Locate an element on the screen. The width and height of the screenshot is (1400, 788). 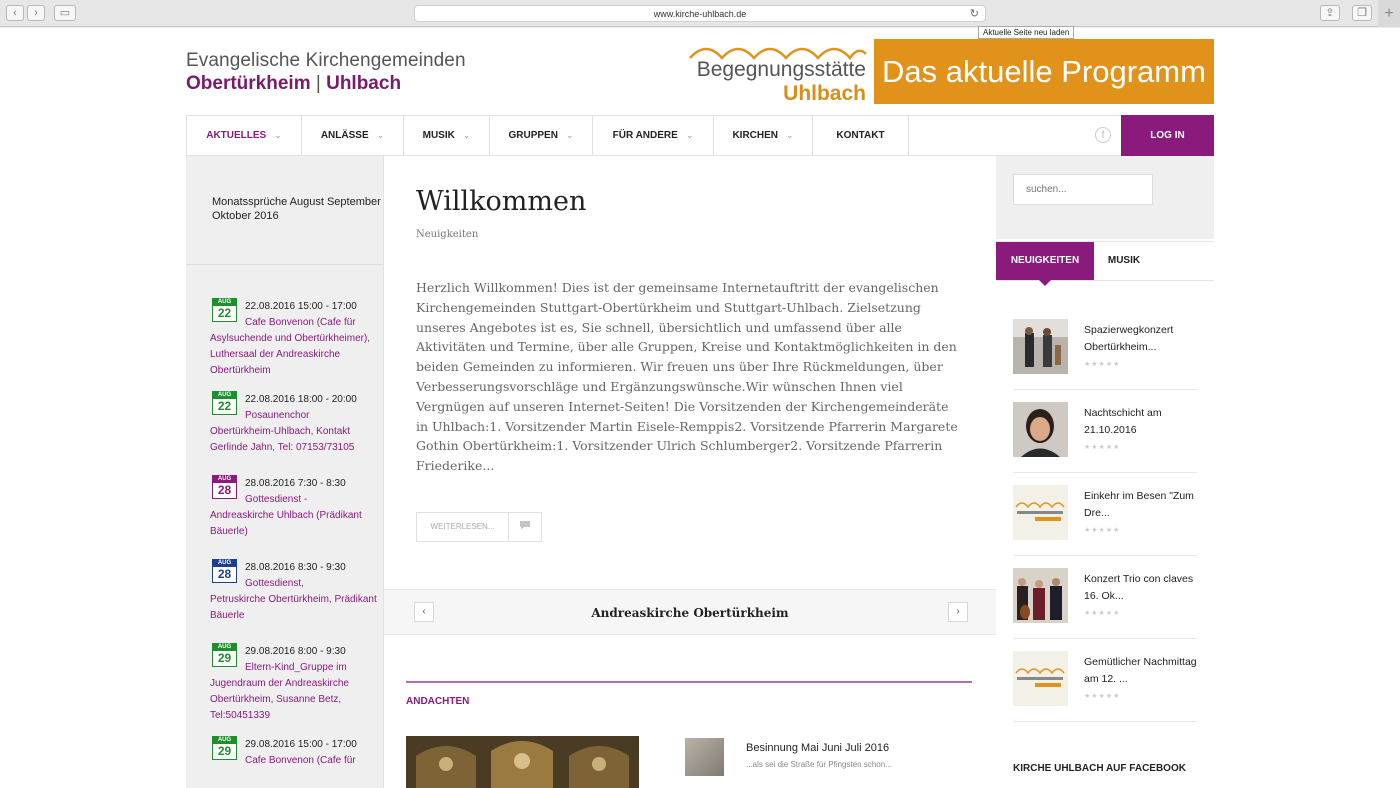
arches-logo-icon is located at coordinates (778, 53).